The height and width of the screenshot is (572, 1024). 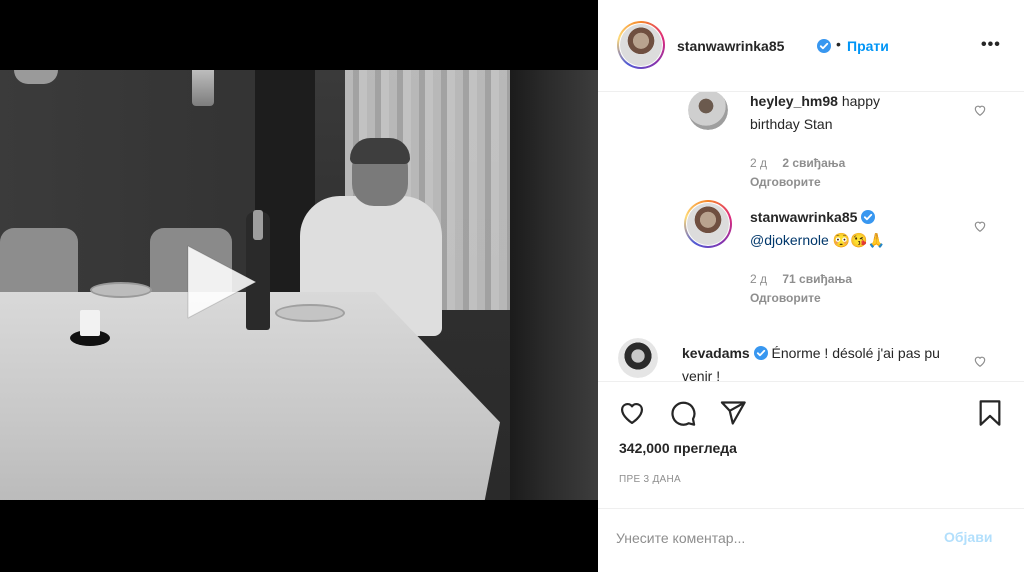 I want to click on play-button, so click(x=220, y=282).